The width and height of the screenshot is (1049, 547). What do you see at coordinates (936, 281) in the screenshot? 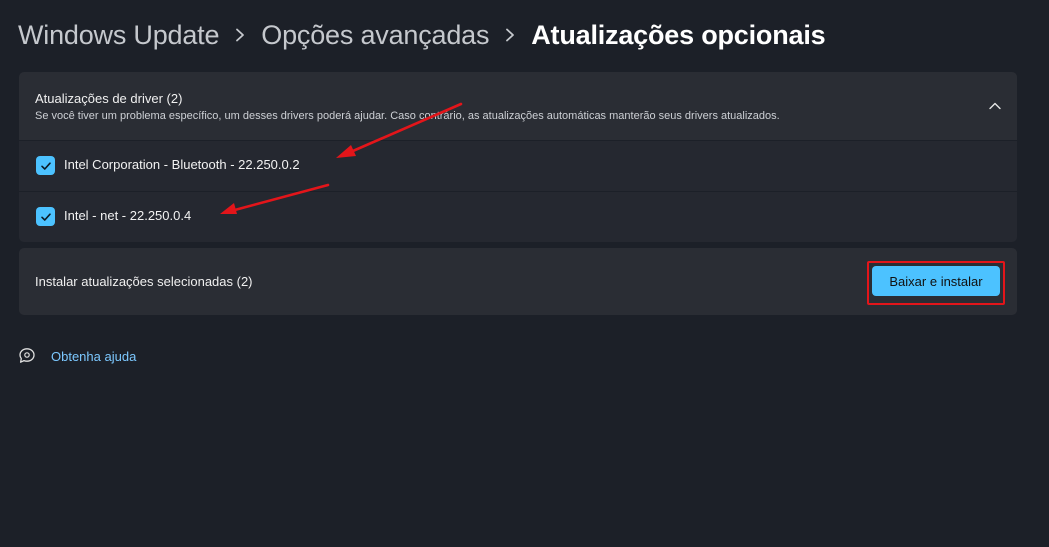
I see `download-install-button: Baixar e instalar` at bounding box center [936, 281].